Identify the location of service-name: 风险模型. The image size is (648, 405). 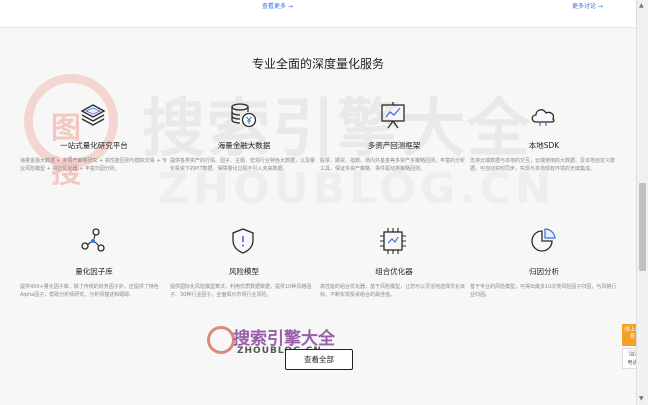
(244, 271).